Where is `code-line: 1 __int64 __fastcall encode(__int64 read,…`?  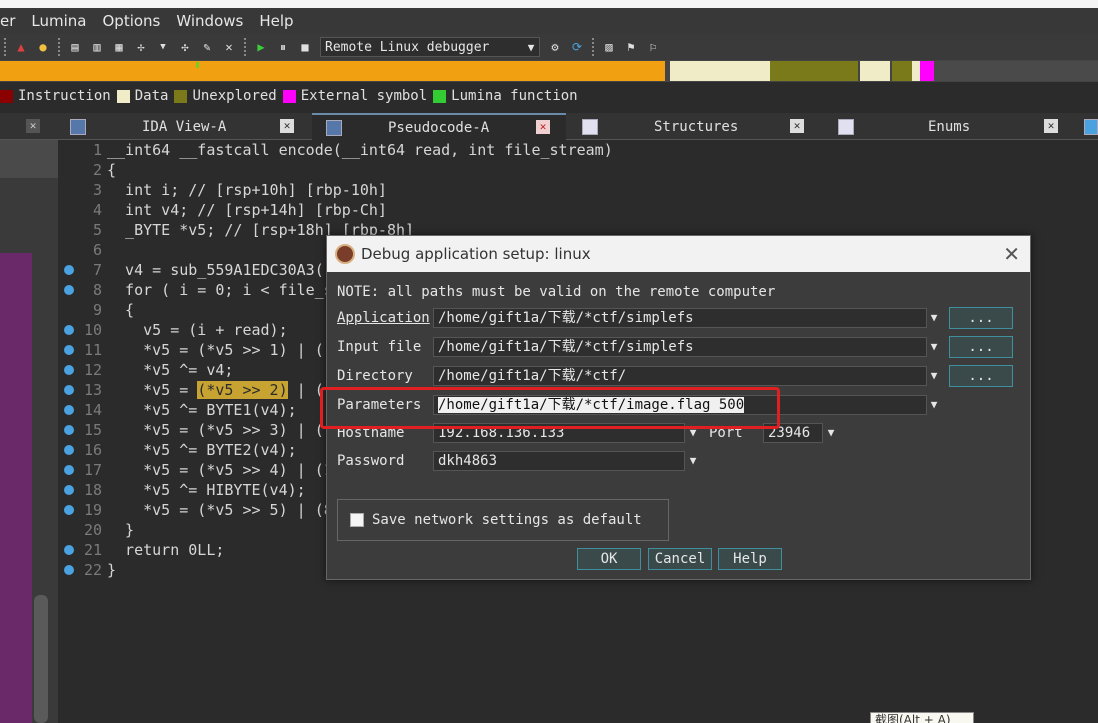
code-line: 1 __int64 __fastcall encode(__int64 read,… is located at coordinates (578, 150).